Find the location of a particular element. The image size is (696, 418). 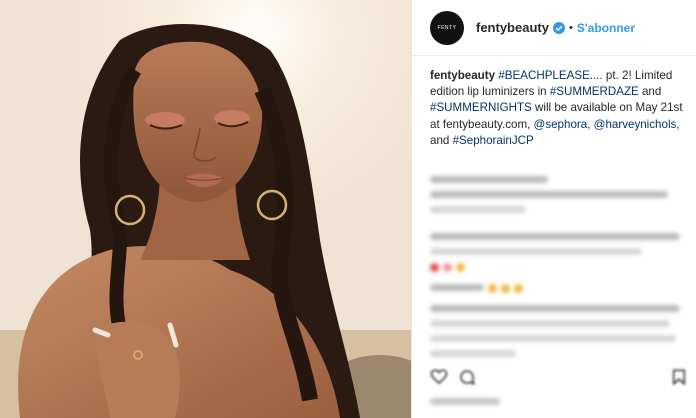

hashtag-summerdaze: #SUMMERDAZE is located at coordinates (594, 91).